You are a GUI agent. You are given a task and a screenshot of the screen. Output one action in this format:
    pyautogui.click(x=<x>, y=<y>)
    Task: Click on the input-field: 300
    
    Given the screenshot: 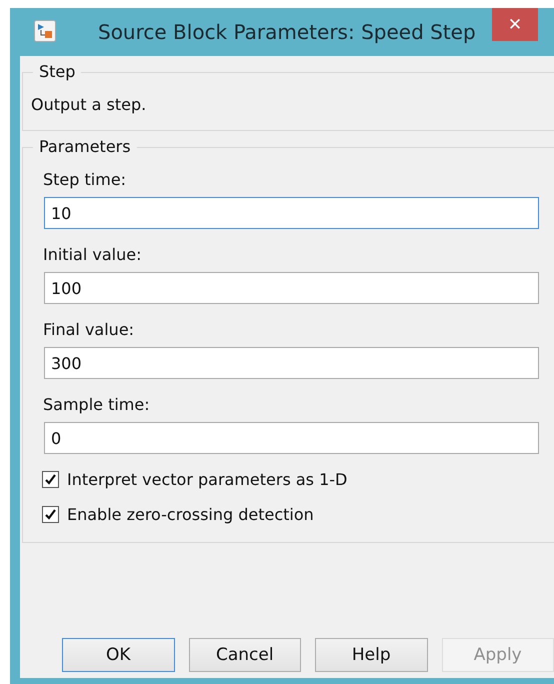 What is the action you would take?
    pyautogui.click(x=291, y=363)
    